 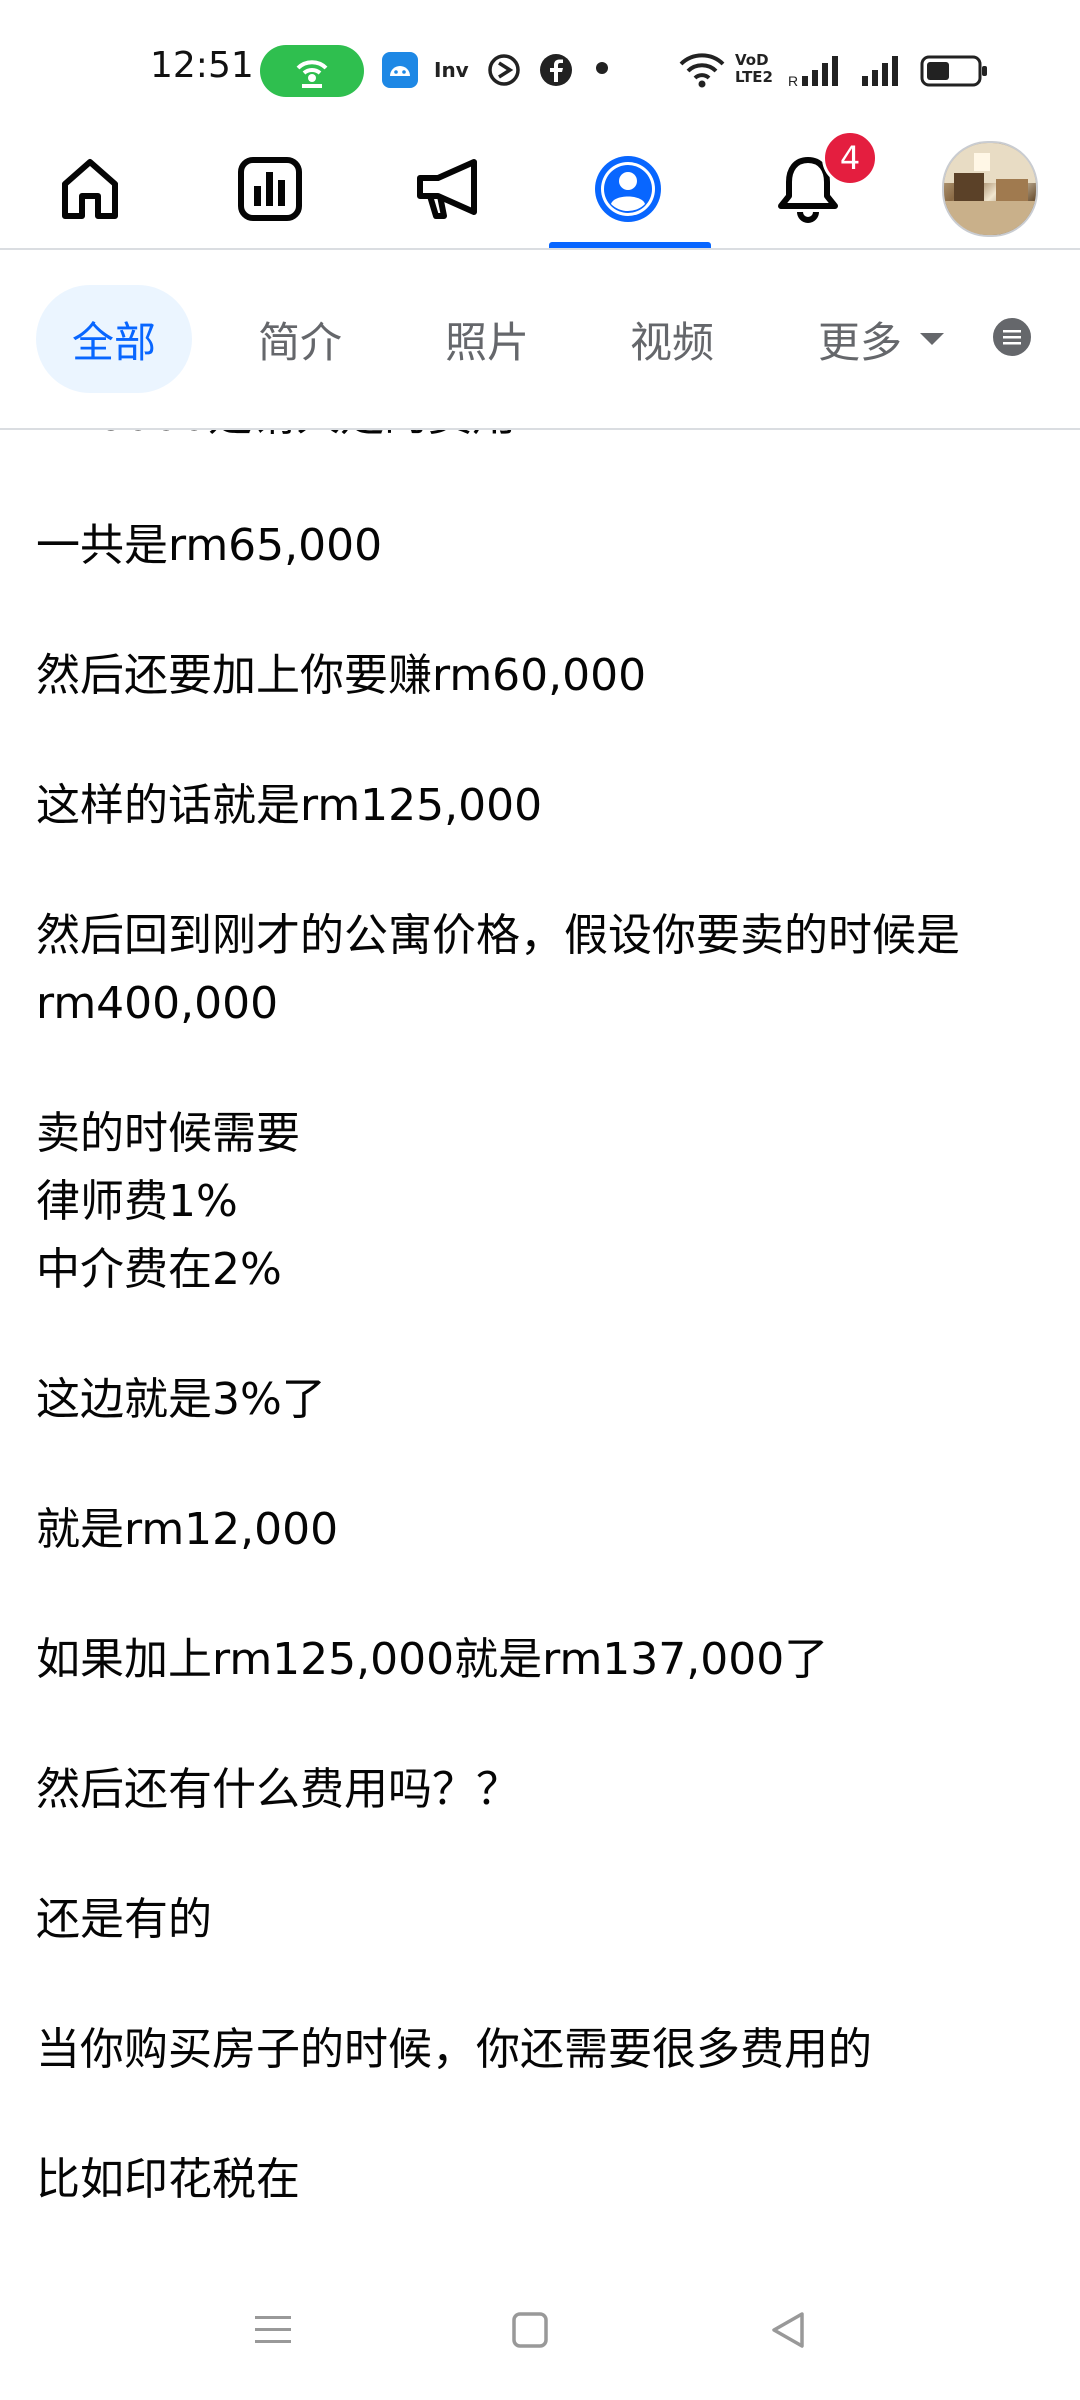 What do you see at coordinates (400, 70) in the screenshot?
I see `android-app-icon` at bounding box center [400, 70].